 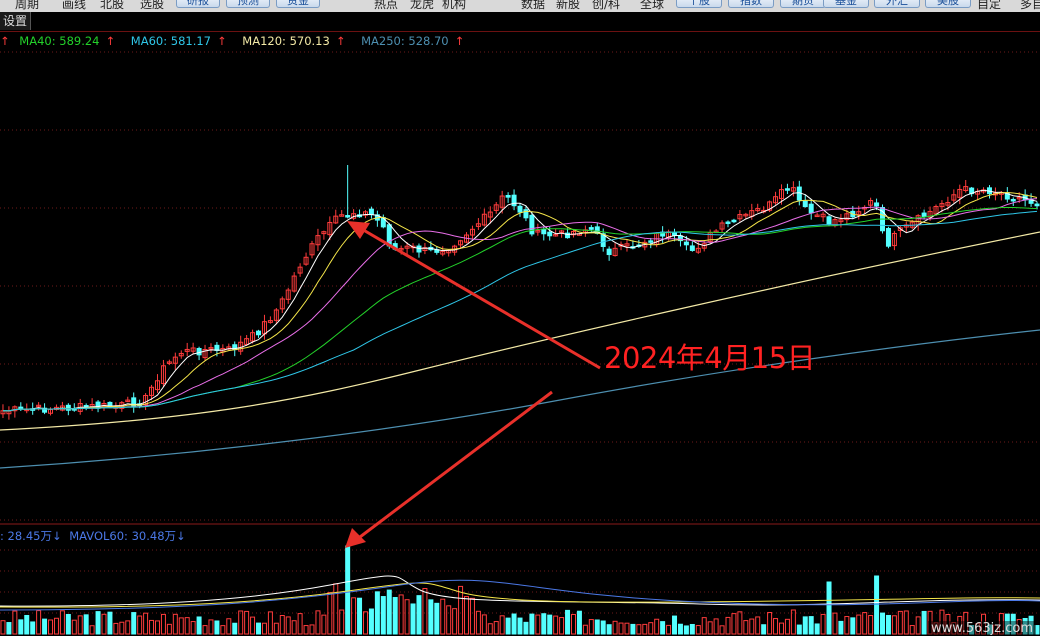 I want to click on date-annotation: 2024年4月15日, so click(x=710, y=358).